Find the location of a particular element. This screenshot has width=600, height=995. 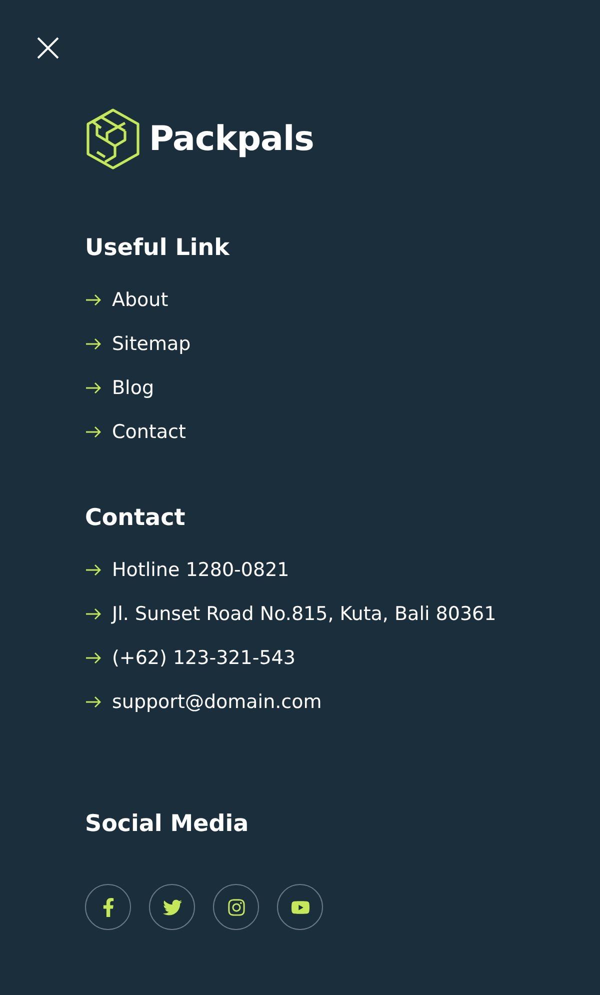

footer-link: support@domain.com is located at coordinates (342, 702).